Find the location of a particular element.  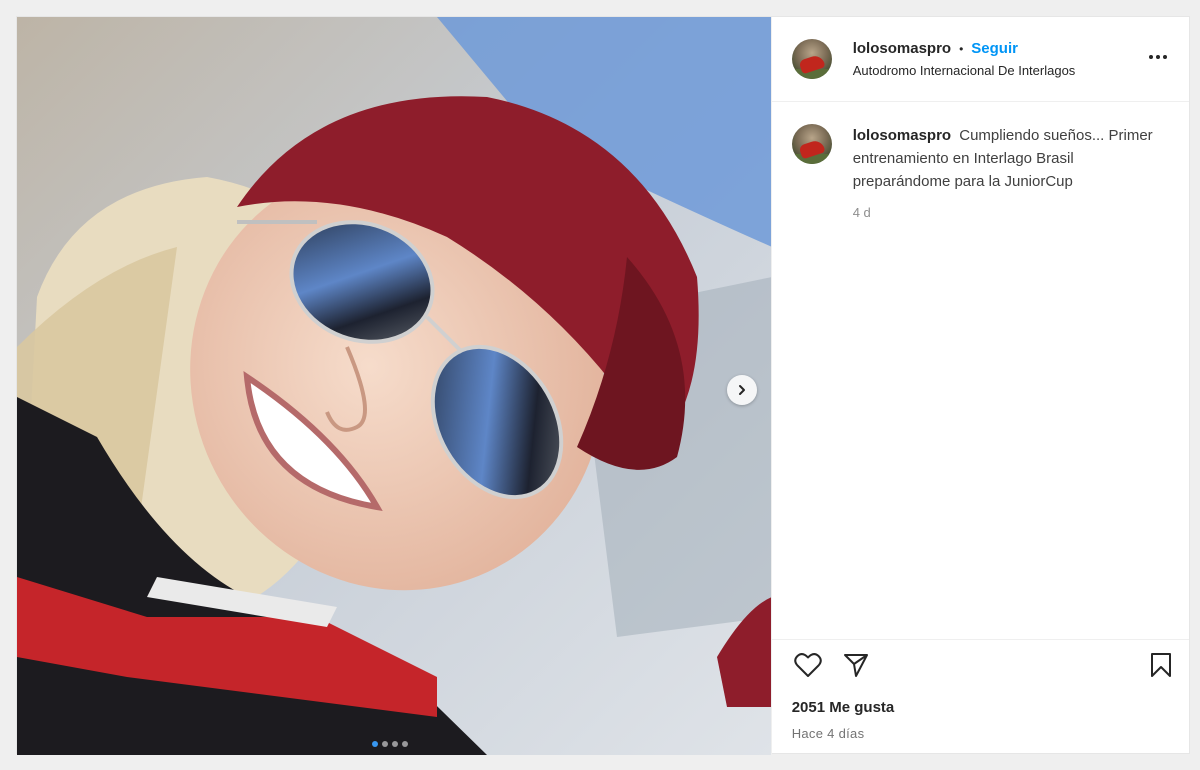

next-slide-button is located at coordinates (742, 390).